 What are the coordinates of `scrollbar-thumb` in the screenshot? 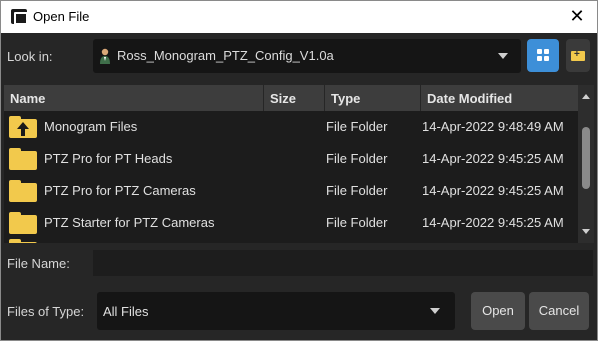 It's located at (586, 158).